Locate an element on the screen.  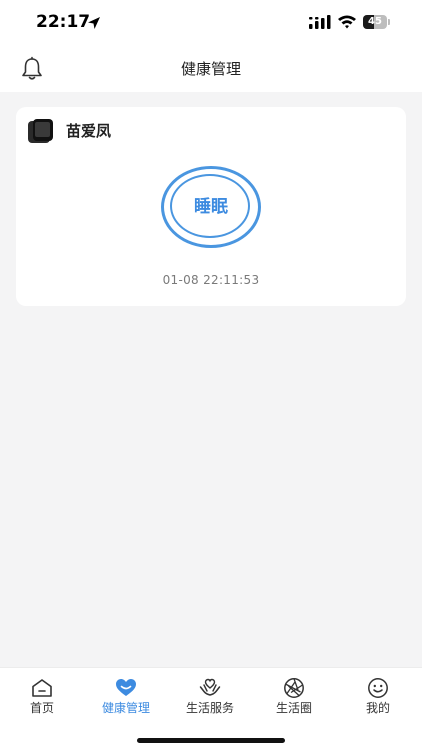
bell-icon is located at coordinates (32, 69).